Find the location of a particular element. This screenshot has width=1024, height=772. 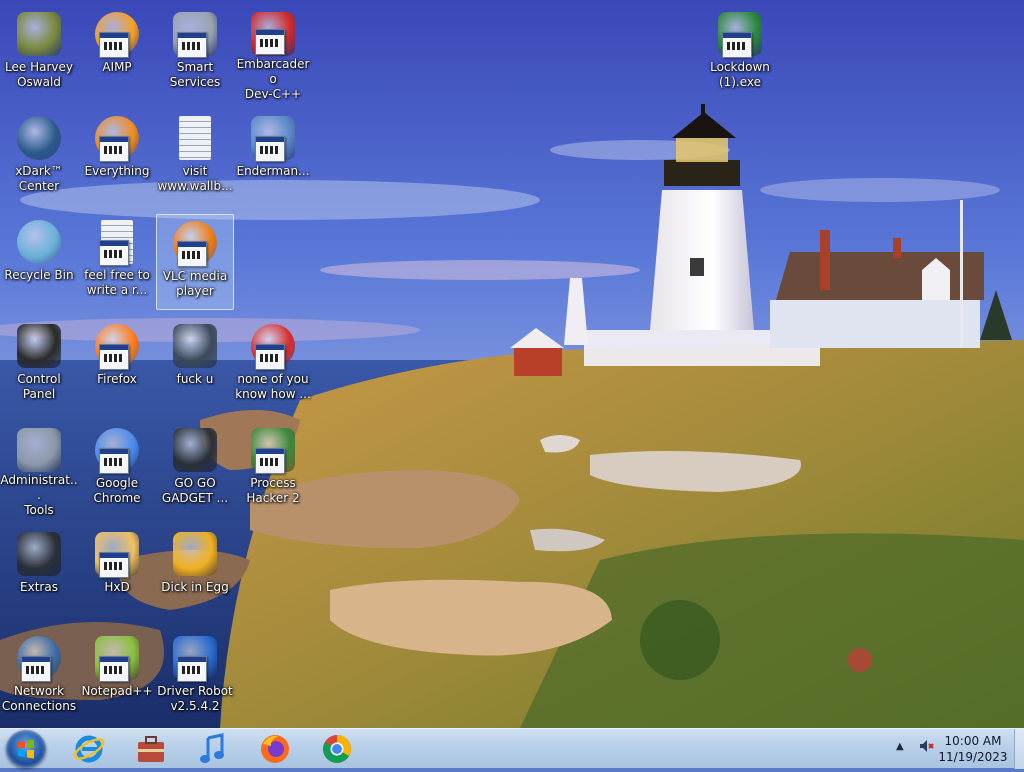

desktop-icon-process-hacker: Process Hacker 2 is located at coordinates (273, 470).